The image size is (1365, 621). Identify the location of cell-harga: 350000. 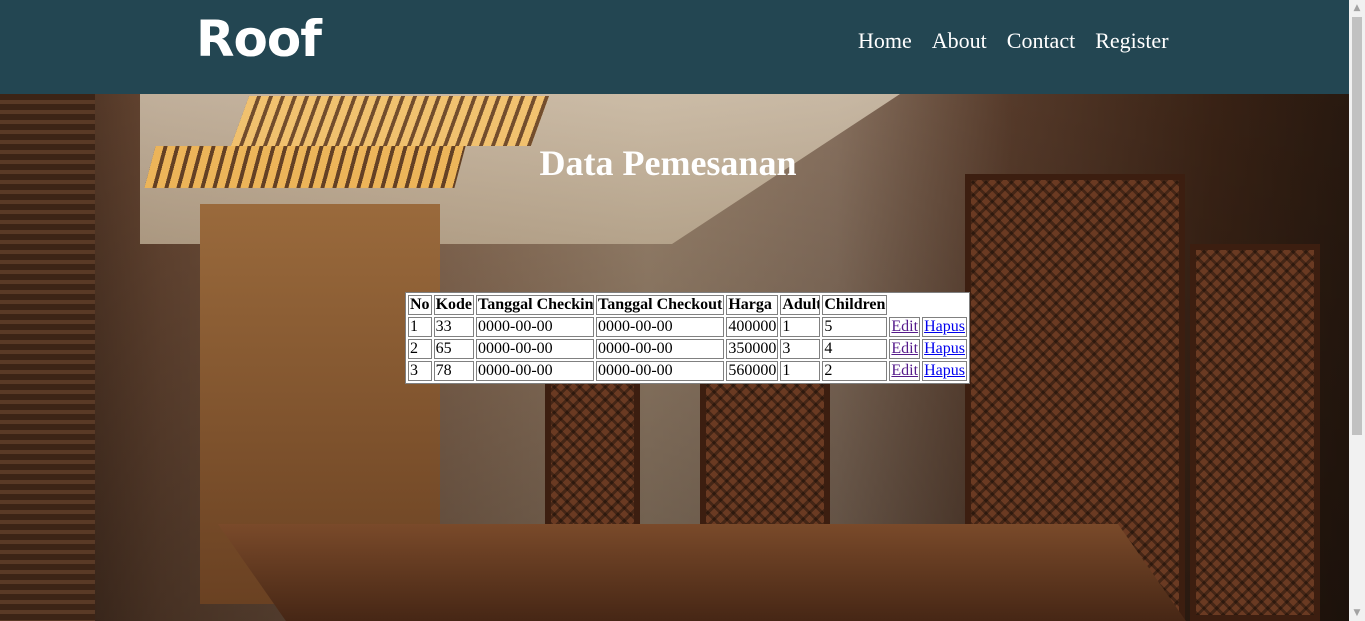
(752, 349).